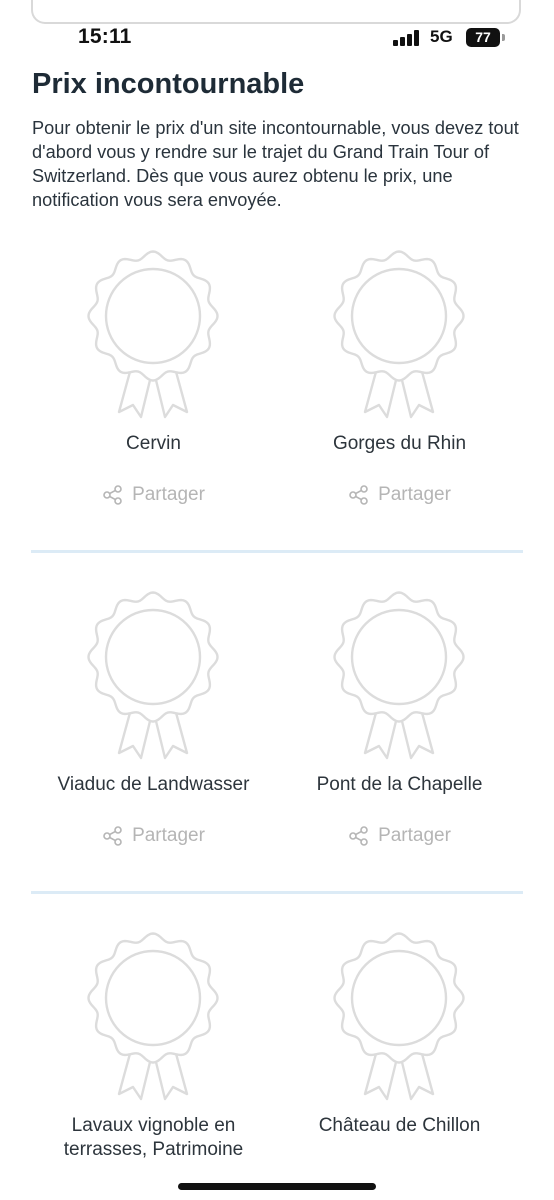 The width and height of the screenshot is (554, 1200). I want to click on home-indicator, so click(277, 1186).